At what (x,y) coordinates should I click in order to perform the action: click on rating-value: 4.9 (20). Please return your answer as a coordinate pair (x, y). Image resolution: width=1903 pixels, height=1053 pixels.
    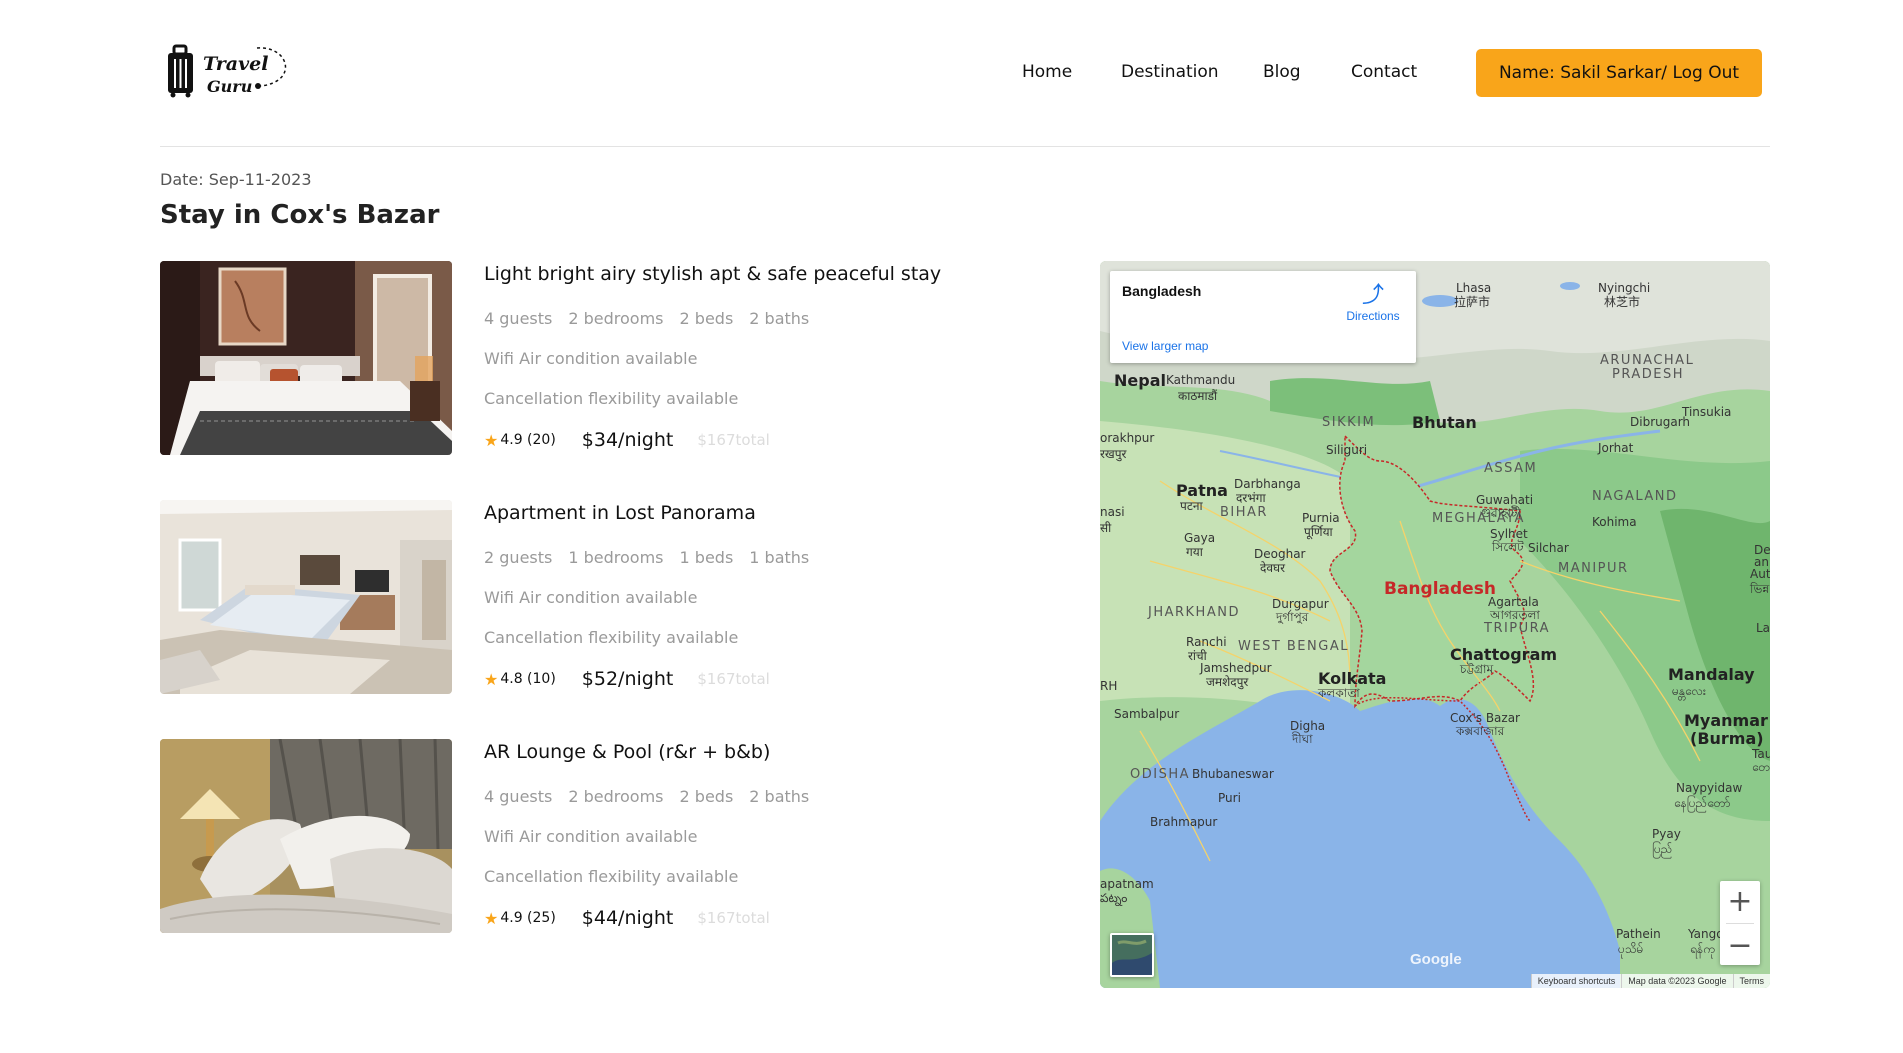
    Looking at the image, I should click on (528, 440).